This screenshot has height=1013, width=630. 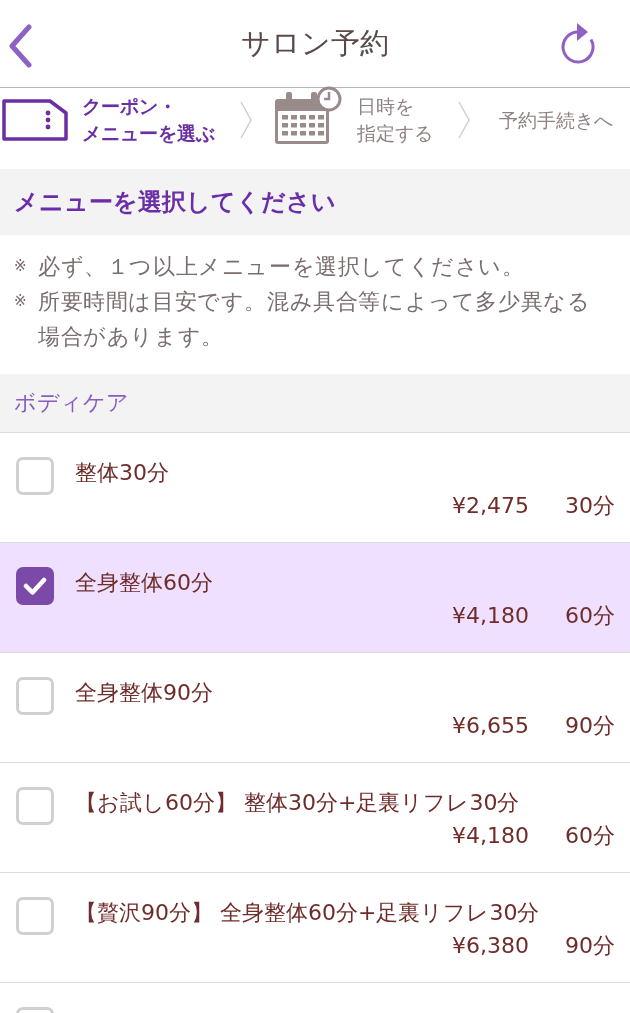 I want to click on category-heading: ボディケア, so click(x=315, y=403).